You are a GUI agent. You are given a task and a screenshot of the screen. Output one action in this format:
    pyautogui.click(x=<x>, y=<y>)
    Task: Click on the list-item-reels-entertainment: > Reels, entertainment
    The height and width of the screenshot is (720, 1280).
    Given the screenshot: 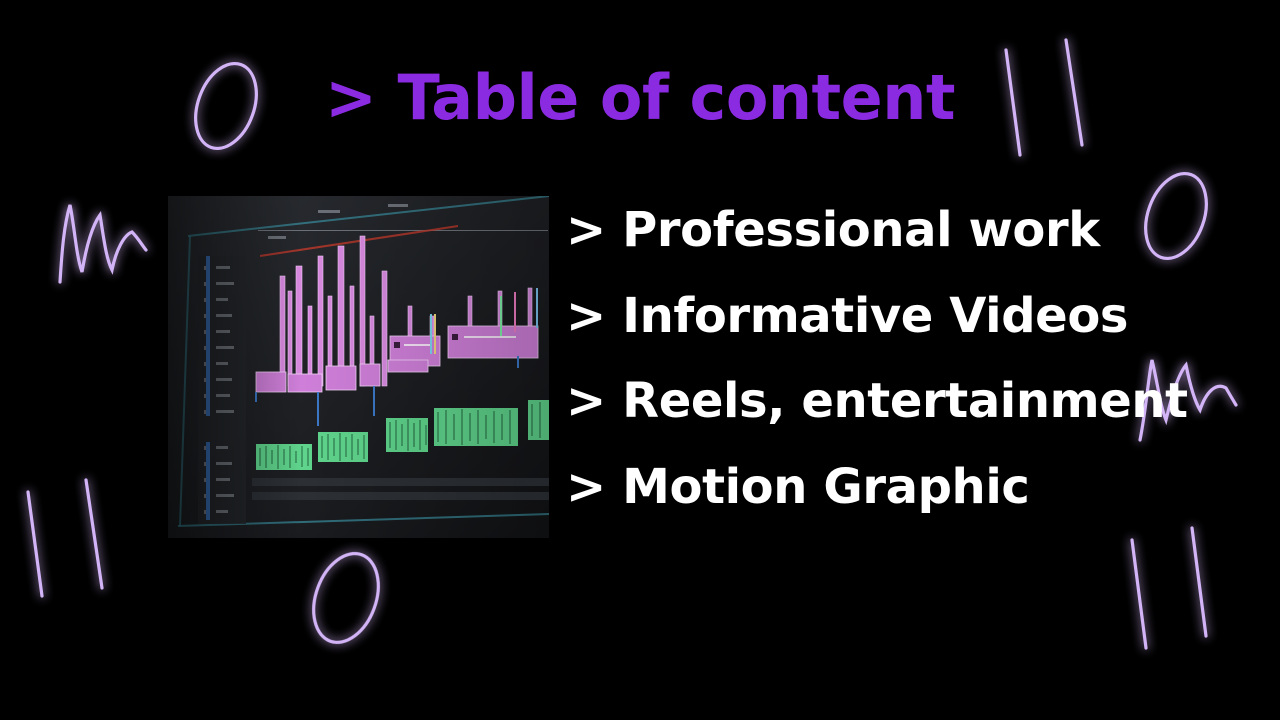 What is the action you would take?
    pyautogui.click(x=877, y=401)
    